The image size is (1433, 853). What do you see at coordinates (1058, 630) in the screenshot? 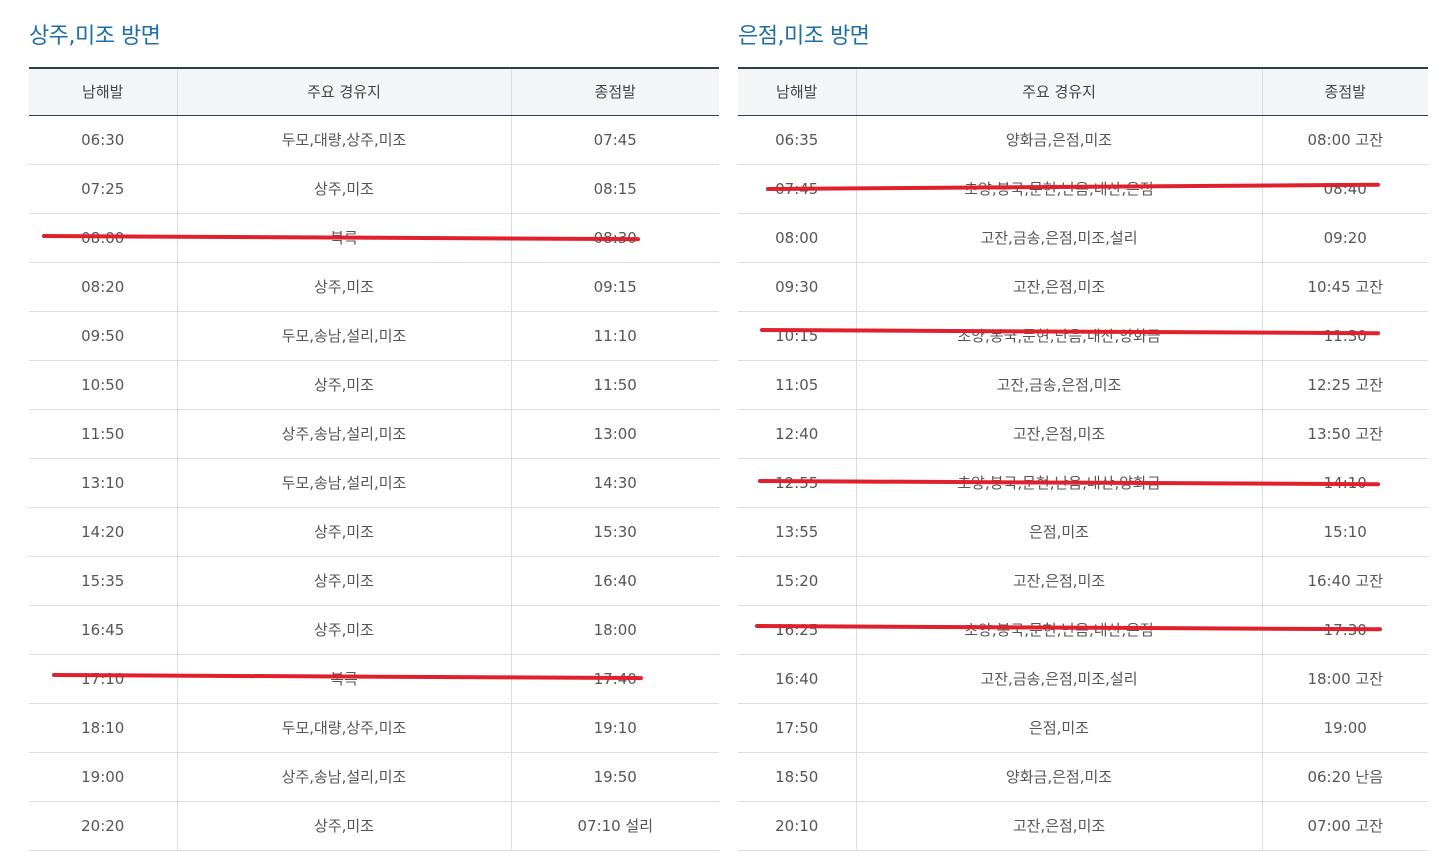
I see `stops-cell: 초양,봉국,문현,난음,내산,은점` at bounding box center [1058, 630].